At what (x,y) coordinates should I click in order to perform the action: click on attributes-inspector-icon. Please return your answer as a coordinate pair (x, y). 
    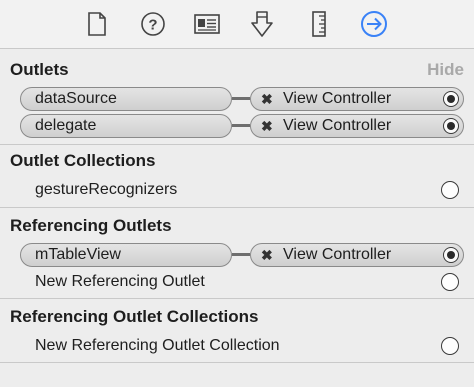
    Looking at the image, I should click on (262, 24).